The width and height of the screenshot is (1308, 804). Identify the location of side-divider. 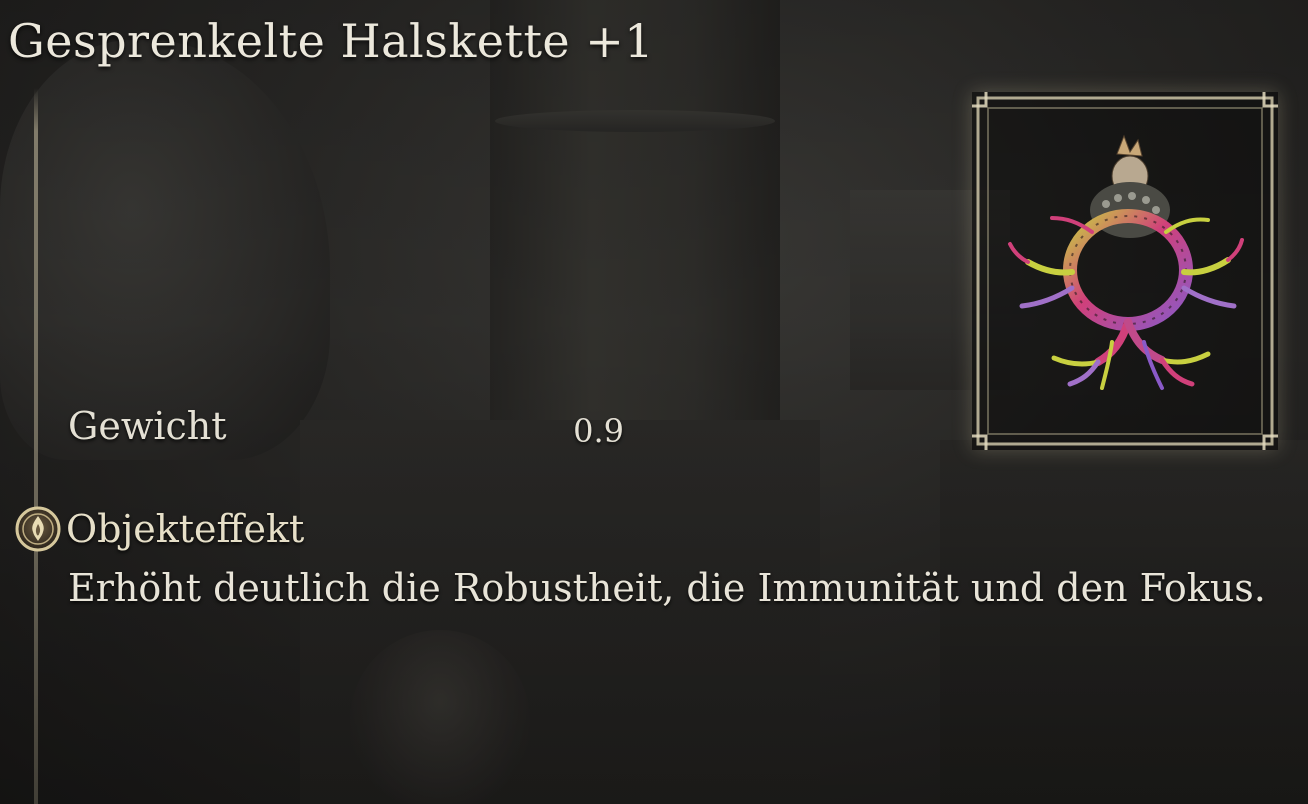
(36, 446).